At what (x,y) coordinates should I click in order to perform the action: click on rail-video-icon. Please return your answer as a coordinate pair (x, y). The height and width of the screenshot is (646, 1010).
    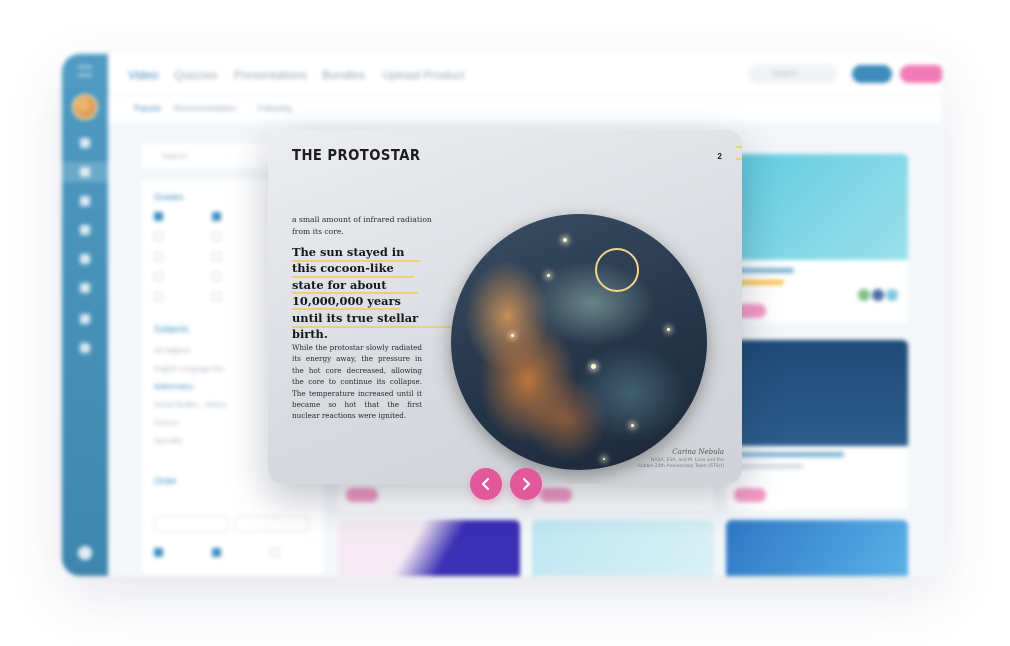
    Looking at the image, I should click on (85, 201).